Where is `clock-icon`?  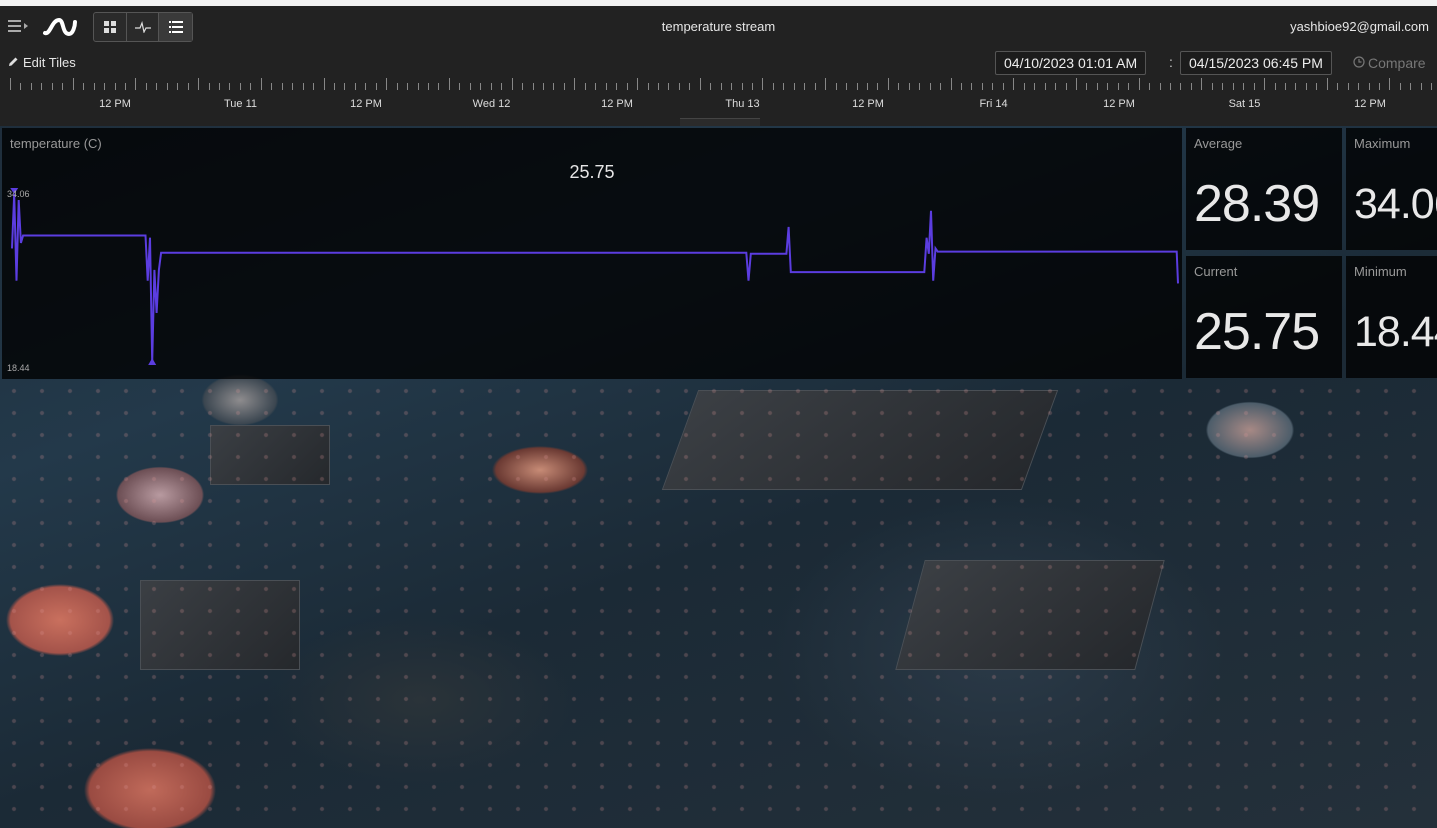
clock-icon is located at coordinates (1359, 63).